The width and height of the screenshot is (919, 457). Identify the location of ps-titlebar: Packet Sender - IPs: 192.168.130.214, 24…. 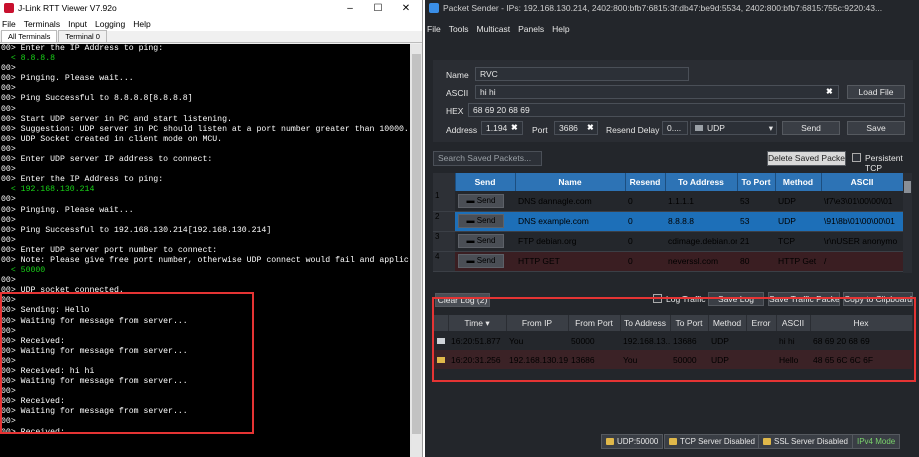
(672, 8).